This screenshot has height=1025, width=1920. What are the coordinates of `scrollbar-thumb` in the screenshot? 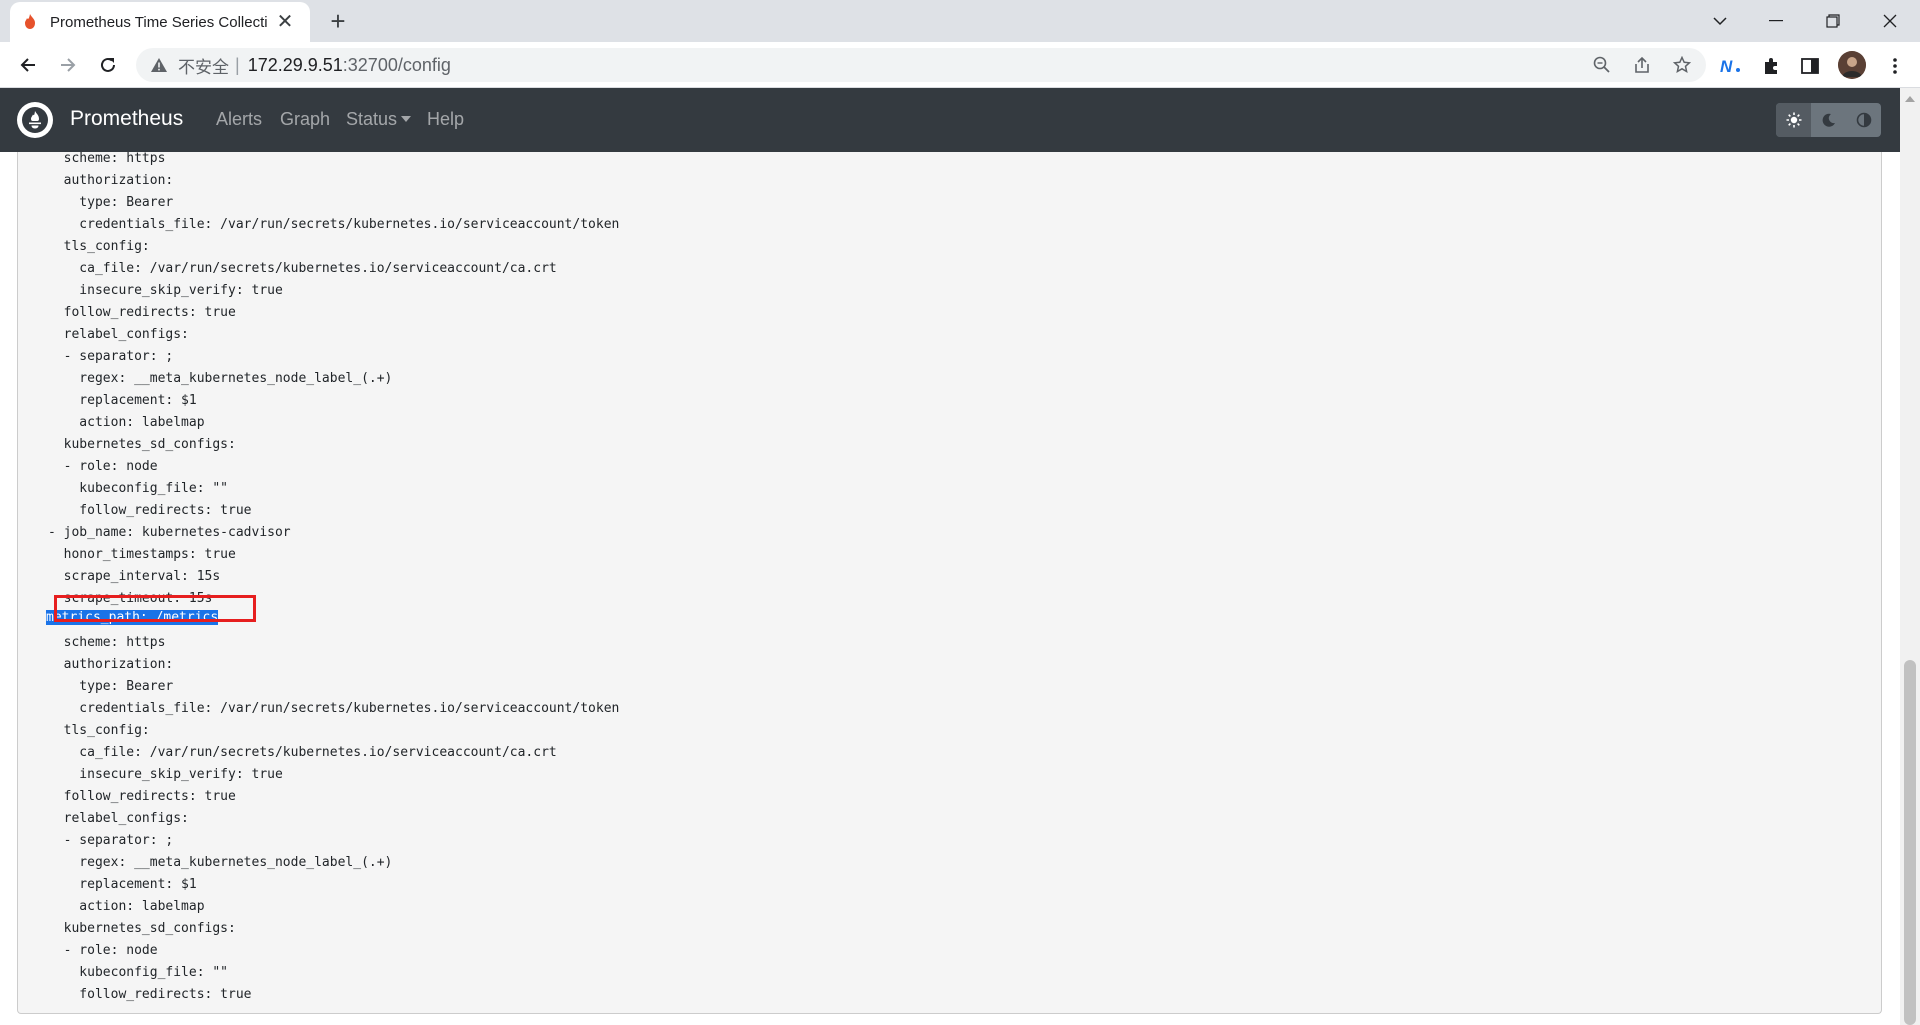 It's located at (1910, 842).